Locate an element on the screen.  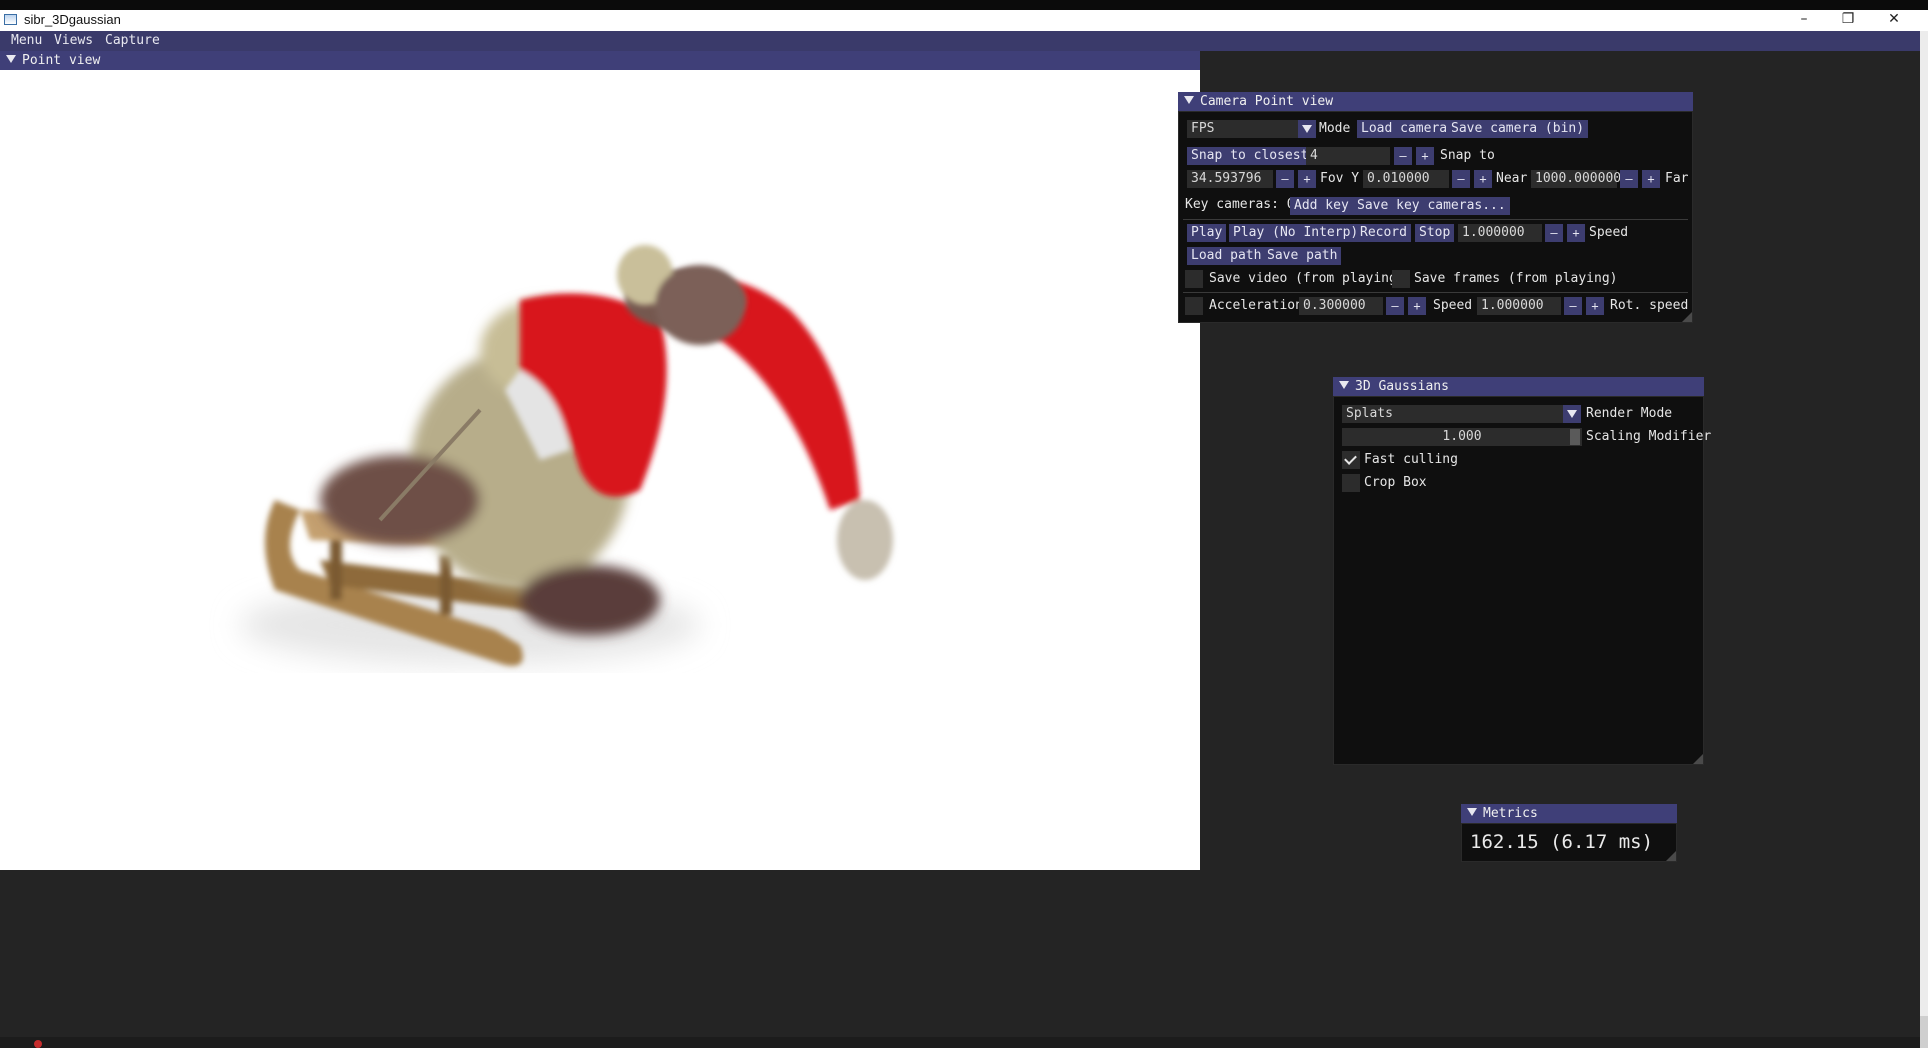
camera-mode-select: FPS is located at coordinates (1244, 129).